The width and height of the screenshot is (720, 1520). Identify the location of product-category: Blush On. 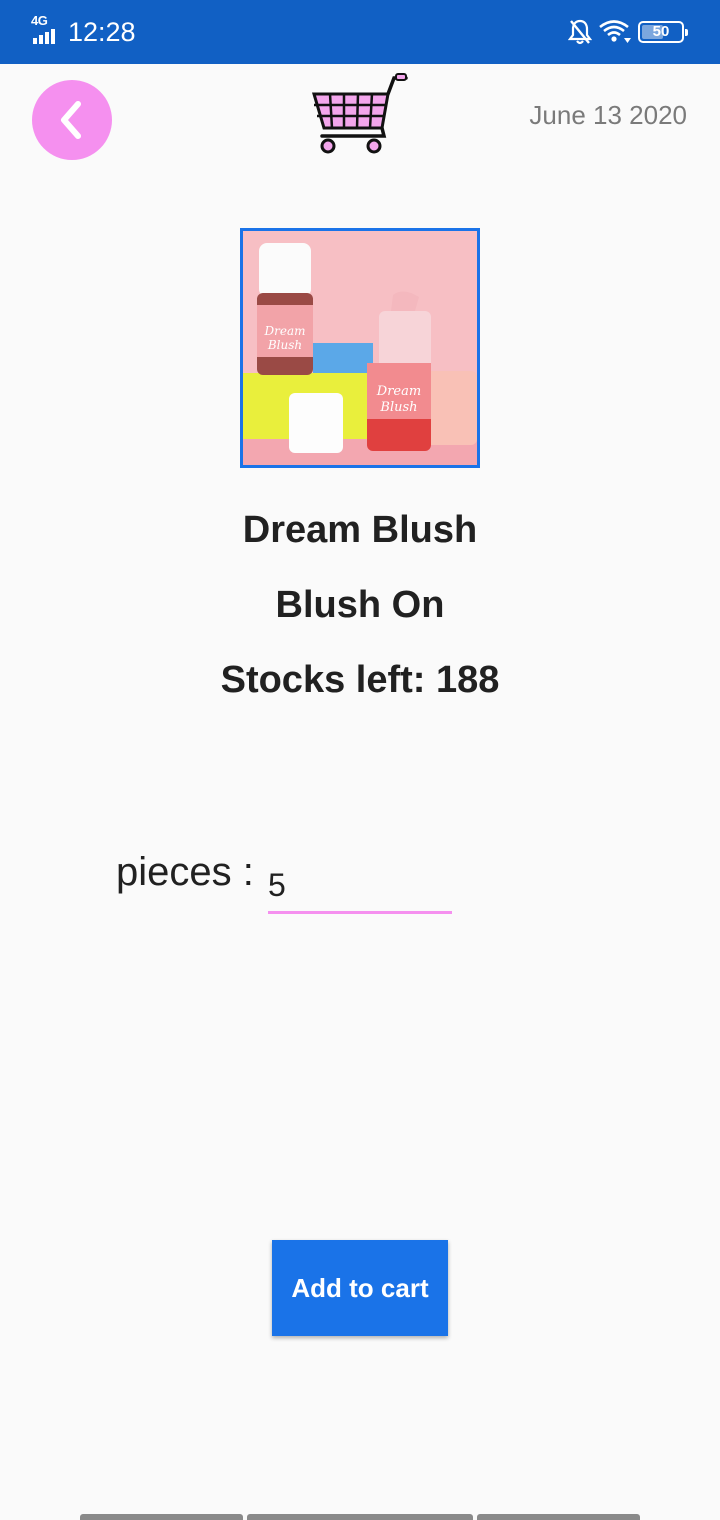
(360, 605).